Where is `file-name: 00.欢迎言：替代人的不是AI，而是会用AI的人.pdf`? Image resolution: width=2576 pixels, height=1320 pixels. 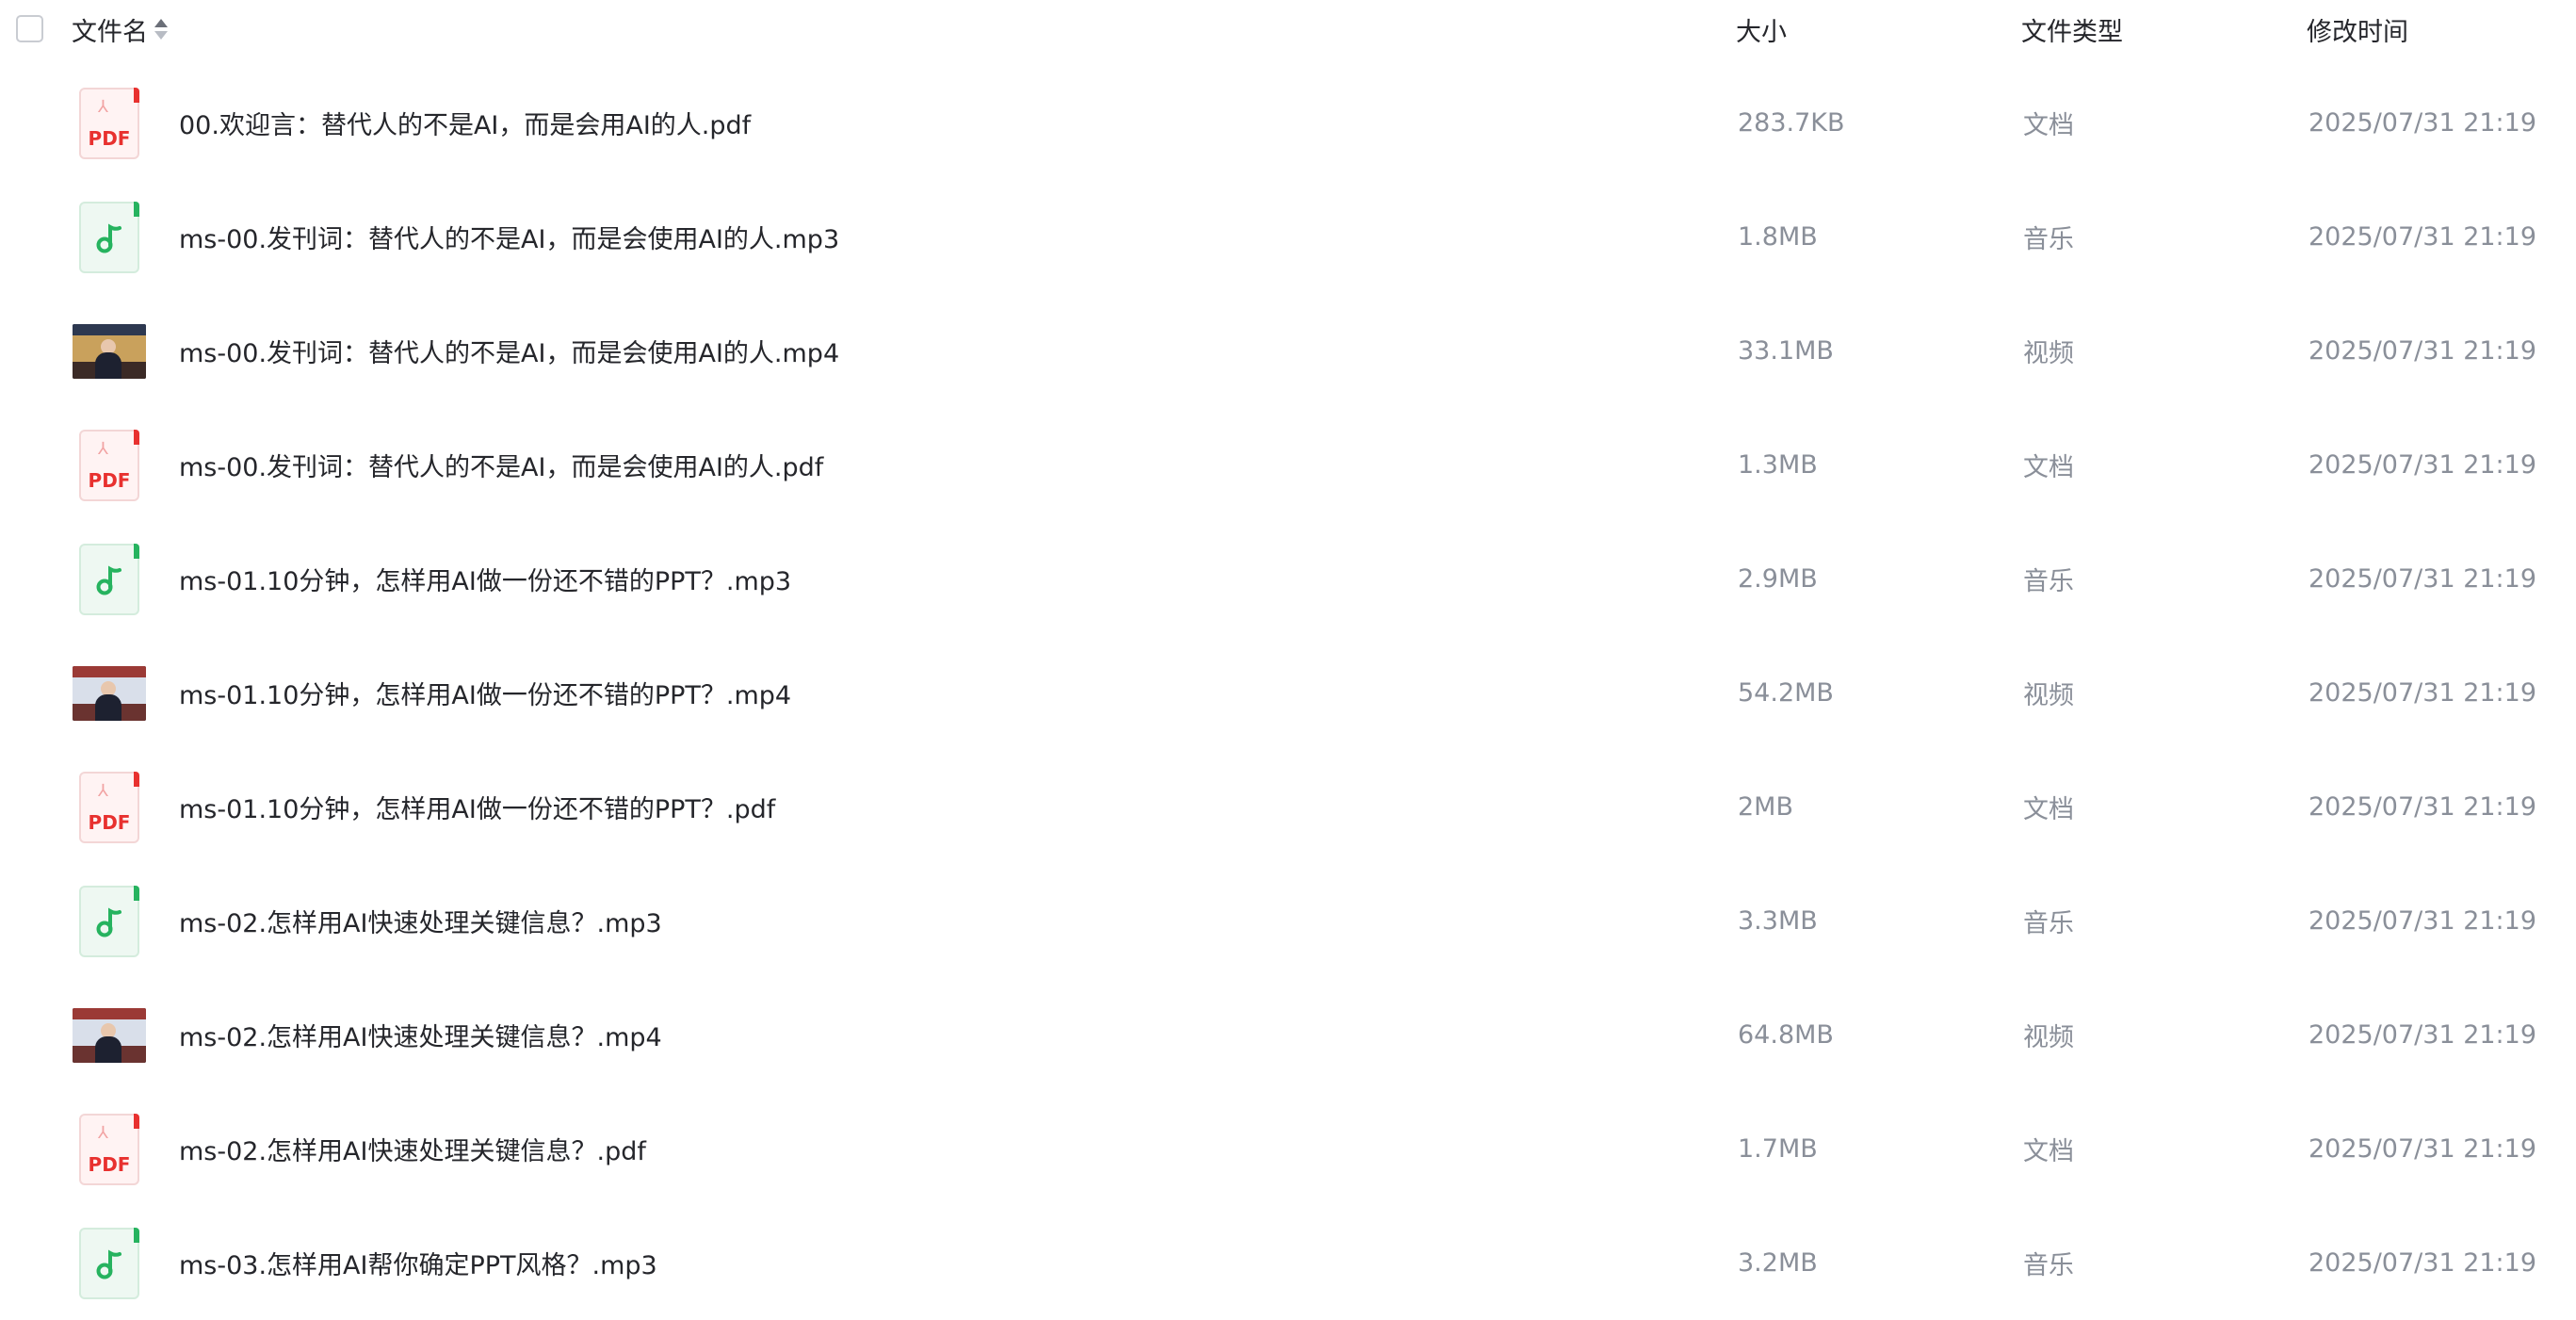
file-name: 00.欢迎言：替代人的不是AI，而是会用AI的人.pdf is located at coordinates (465, 123).